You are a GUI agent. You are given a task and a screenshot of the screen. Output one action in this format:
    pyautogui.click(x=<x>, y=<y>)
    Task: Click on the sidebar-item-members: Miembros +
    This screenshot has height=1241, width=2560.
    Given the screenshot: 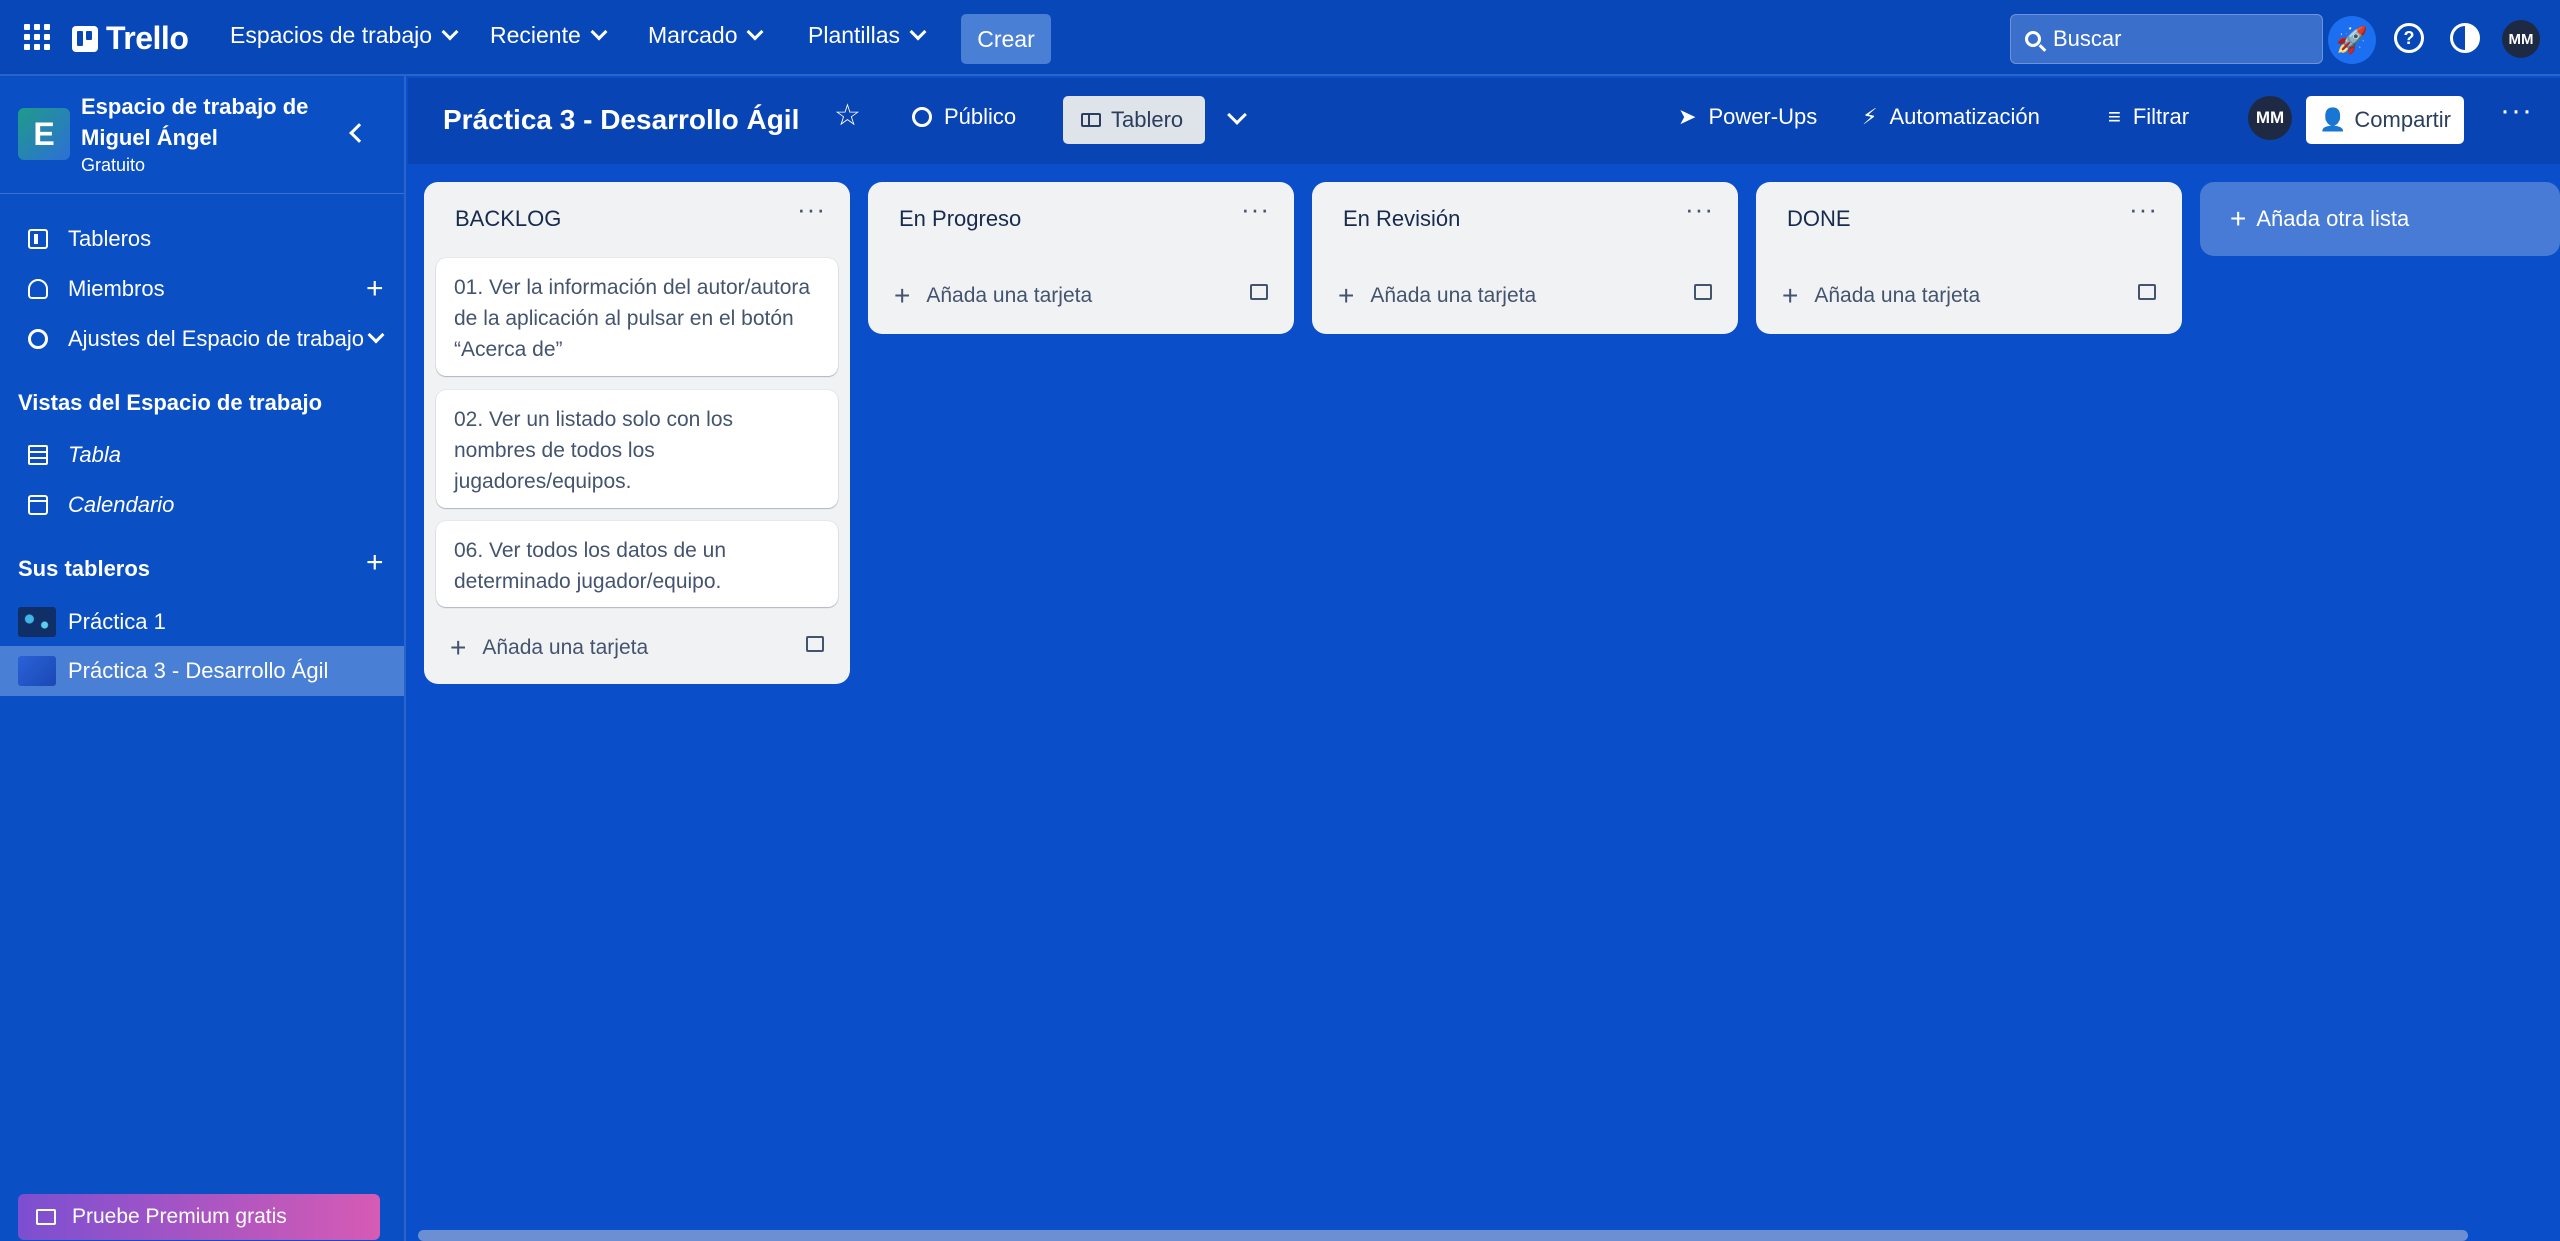 What is the action you would take?
    pyautogui.click(x=202, y=289)
    